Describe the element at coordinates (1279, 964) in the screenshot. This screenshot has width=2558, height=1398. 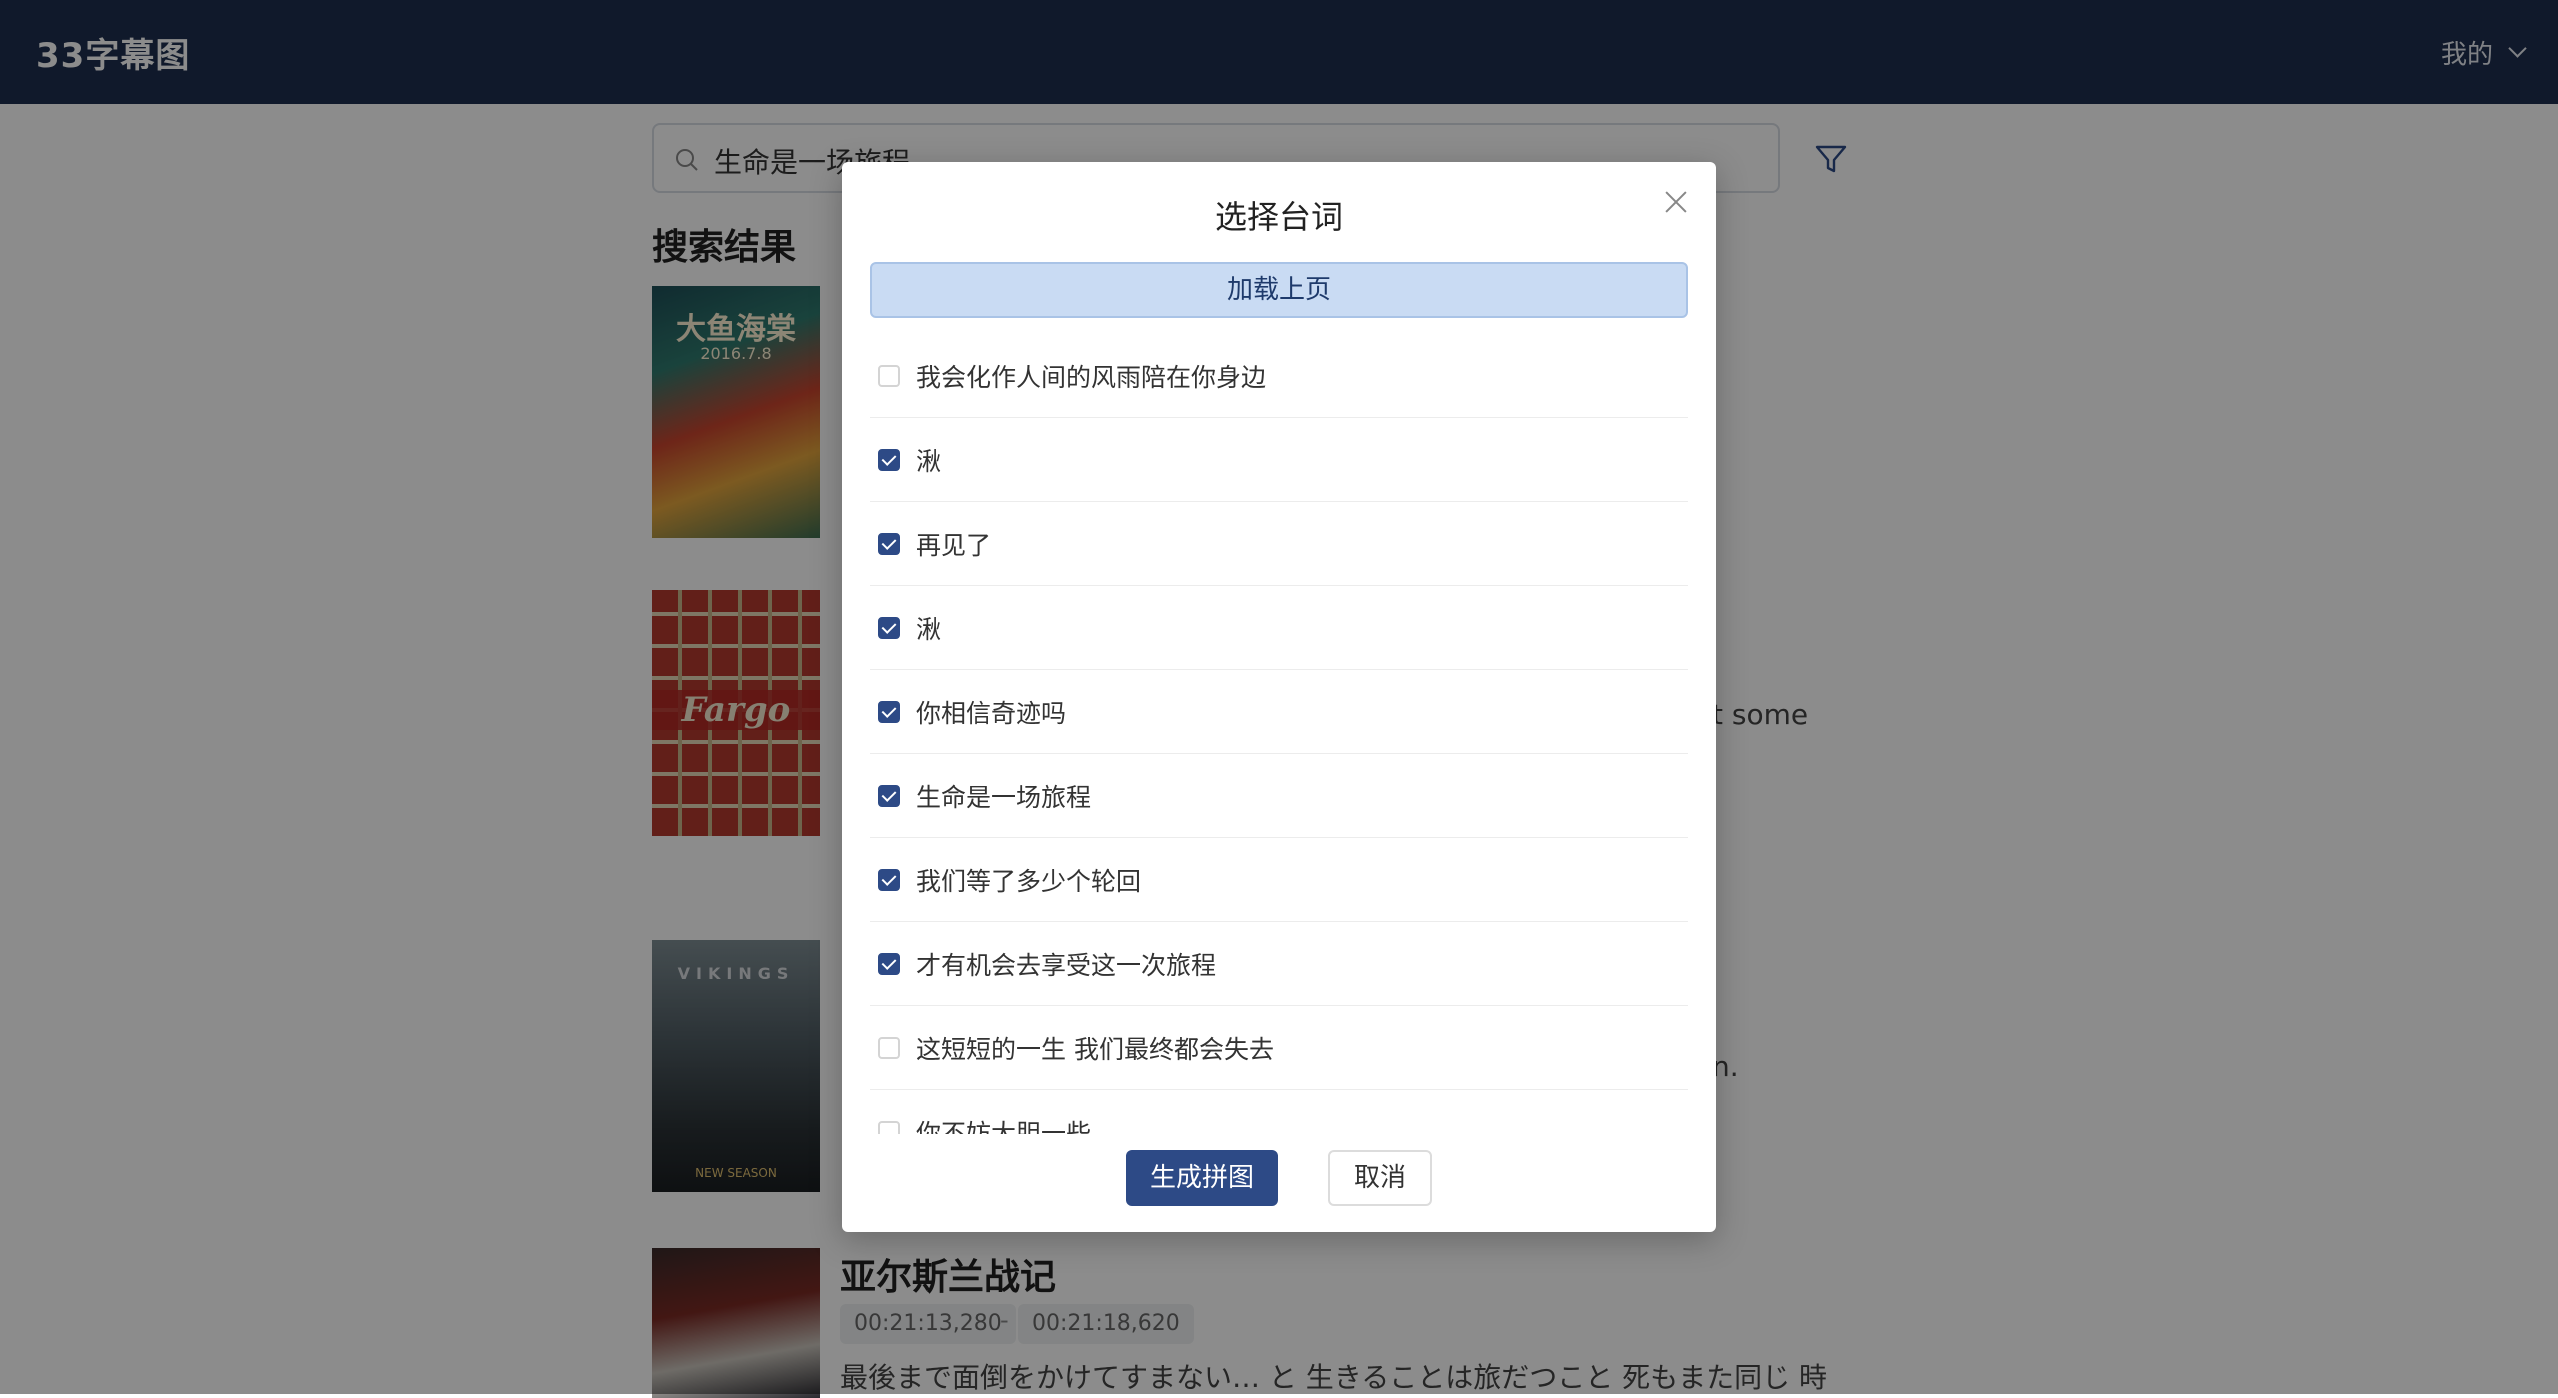
I see `list-item: 才有机会去享受这一次旅程` at that location.